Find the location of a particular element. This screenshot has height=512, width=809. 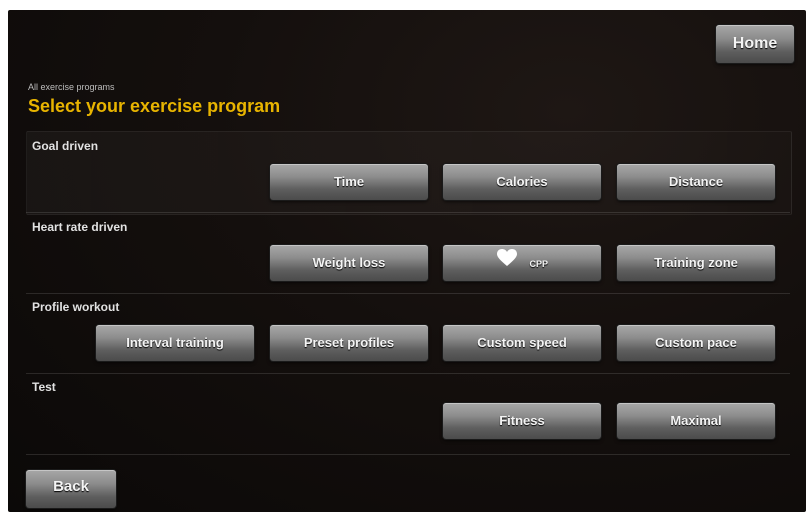

weight-loss-button: Weight loss is located at coordinates (349, 263).